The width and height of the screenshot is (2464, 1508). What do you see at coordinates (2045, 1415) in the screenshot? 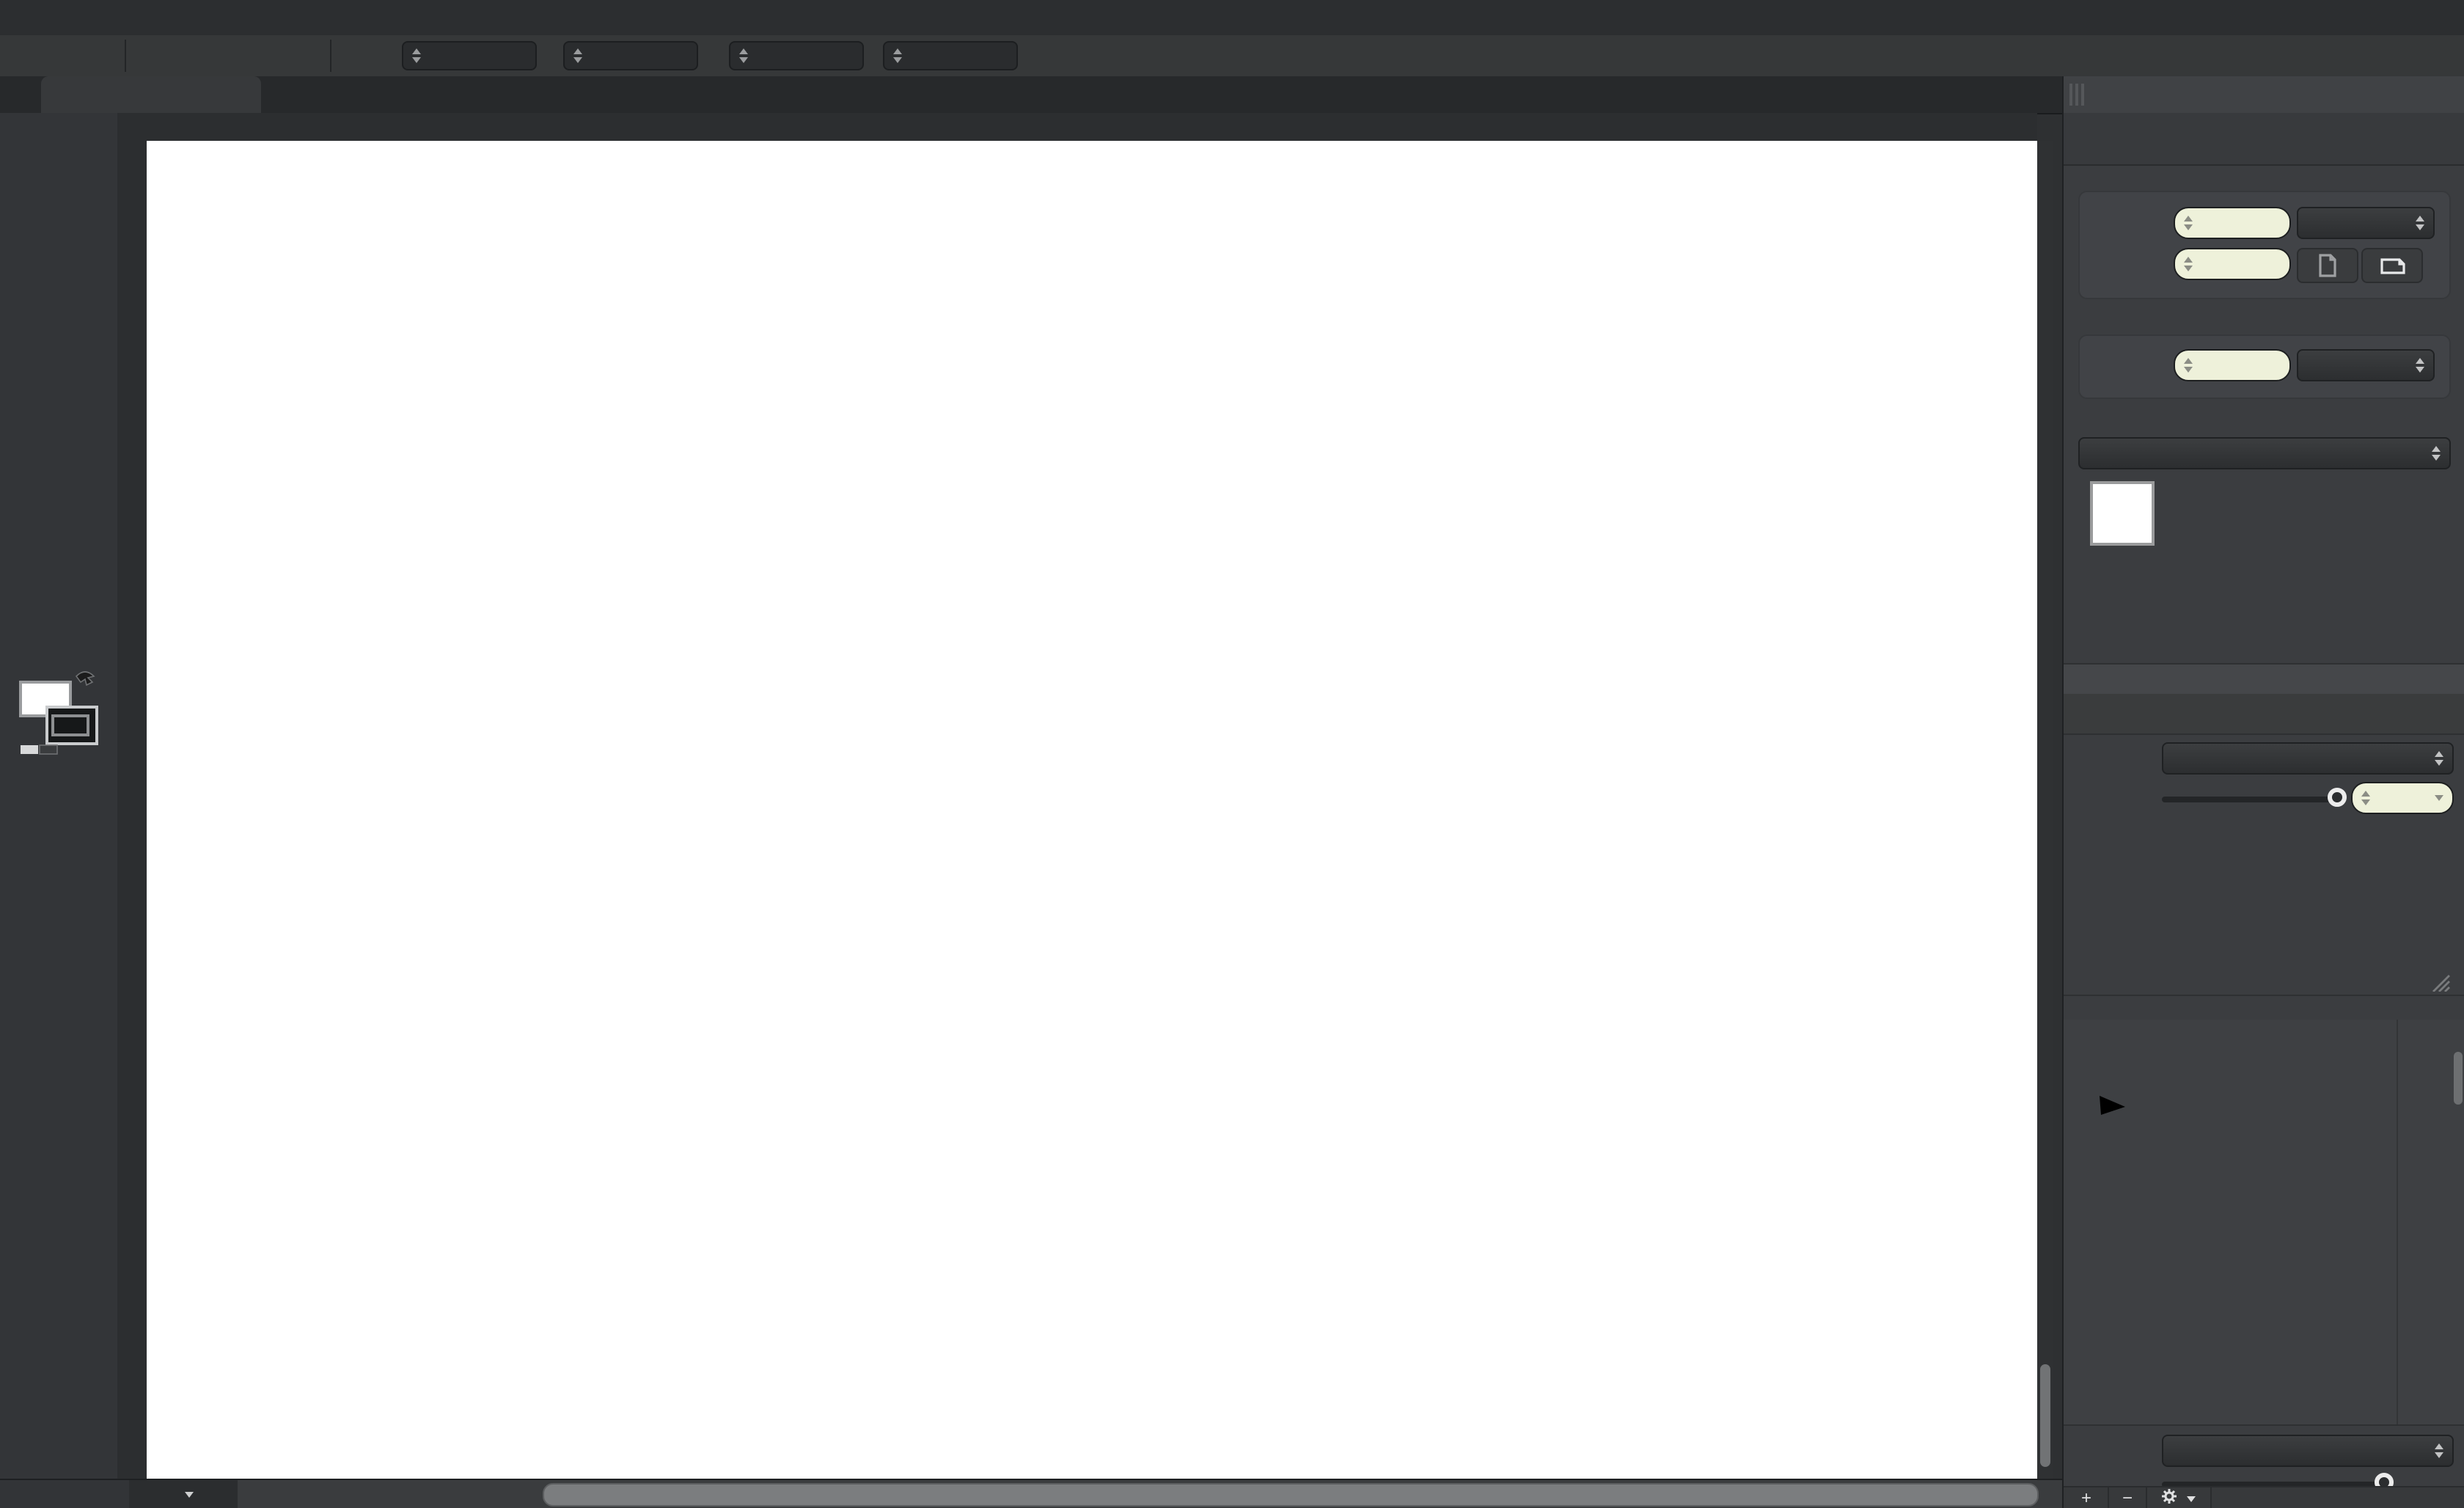
I see `vertical-scrollbar-thumb` at bounding box center [2045, 1415].